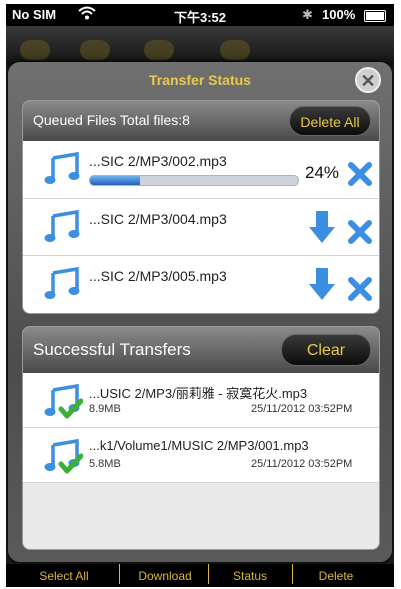 This screenshot has width=401, height=589. What do you see at coordinates (339, 14) in the screenshot?
I see `battery-percent: 100%` at bounding box center [339, 14].